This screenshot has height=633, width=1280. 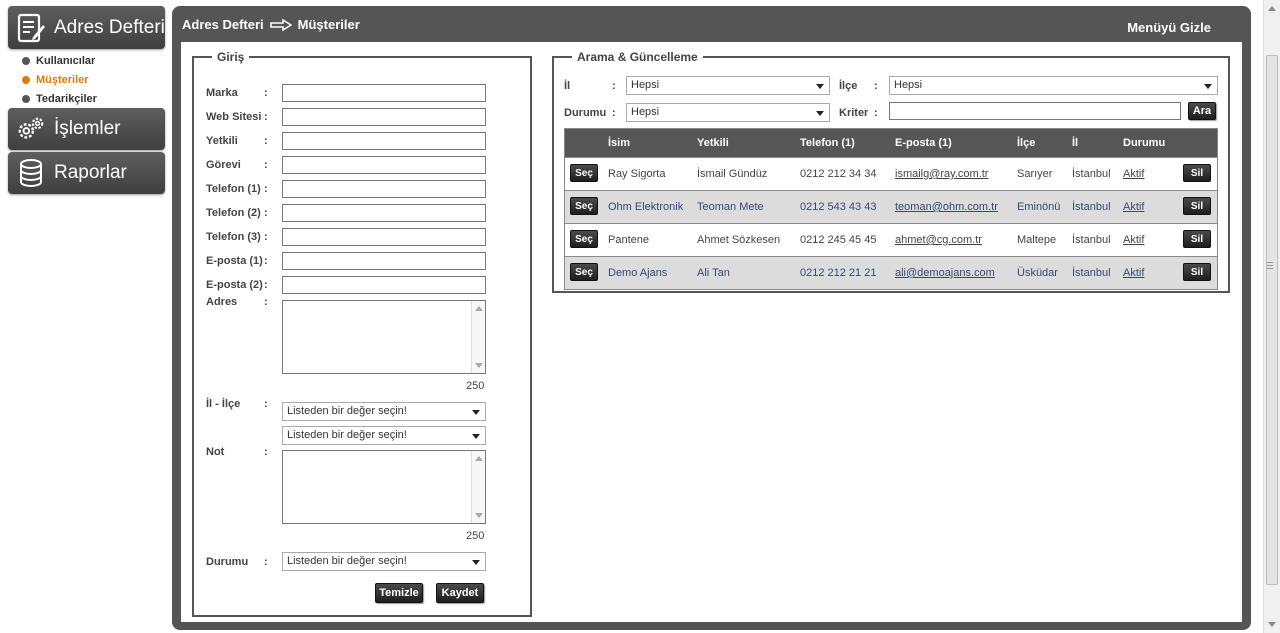 I want to click on web-input, so click(x=384, y=117).